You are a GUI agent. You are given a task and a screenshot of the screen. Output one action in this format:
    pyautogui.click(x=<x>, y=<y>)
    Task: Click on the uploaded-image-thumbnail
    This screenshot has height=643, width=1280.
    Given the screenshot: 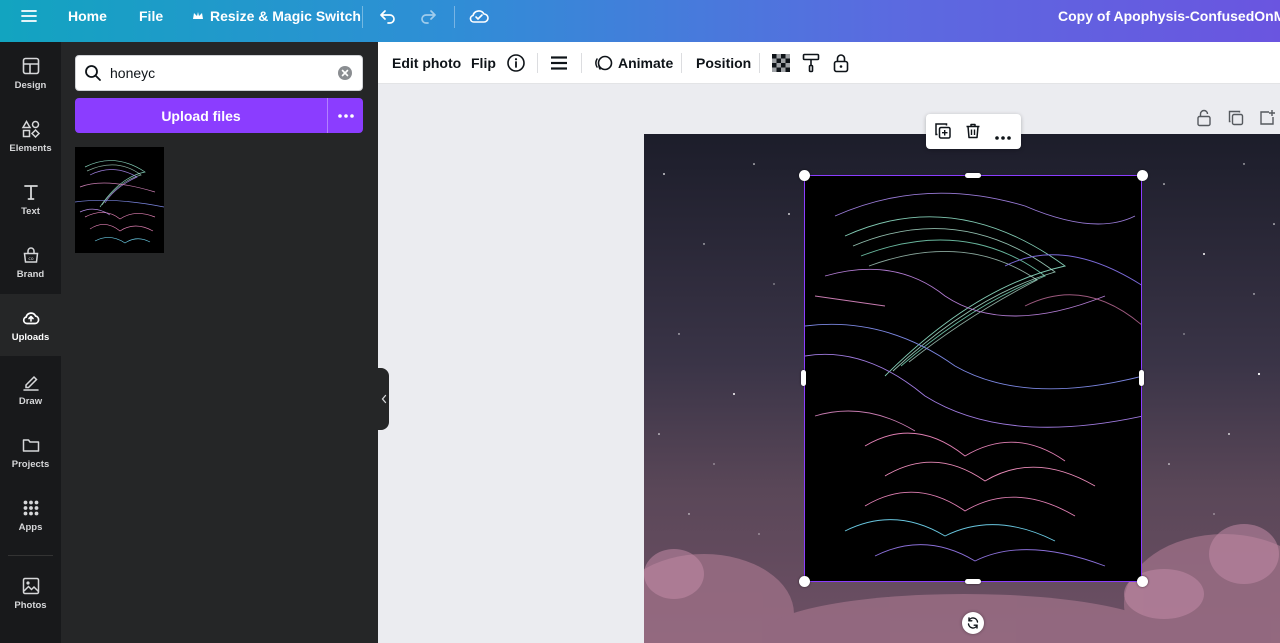 What is the action you would take?
    pyautogui.click(x=119, y=200)
    